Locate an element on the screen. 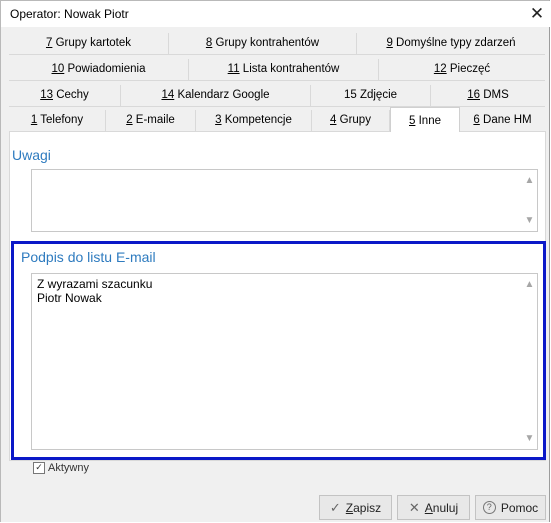  tab-domyslne-typy-zdarzen: 9 Domyślne typy zdarzeń is located at coordinates (451, 43).